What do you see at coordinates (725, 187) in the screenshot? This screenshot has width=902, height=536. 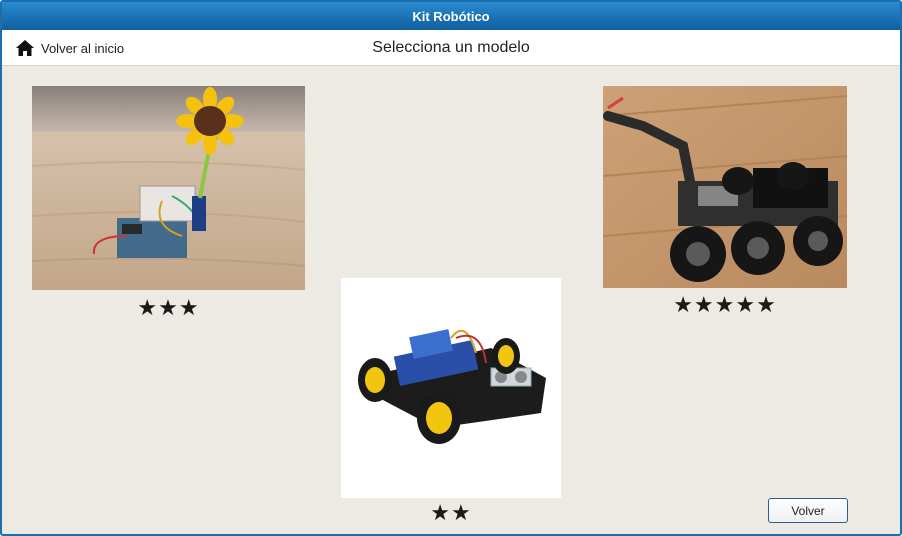 I see `robotic-arm-rover-photo` at bounding box center [725, 187].